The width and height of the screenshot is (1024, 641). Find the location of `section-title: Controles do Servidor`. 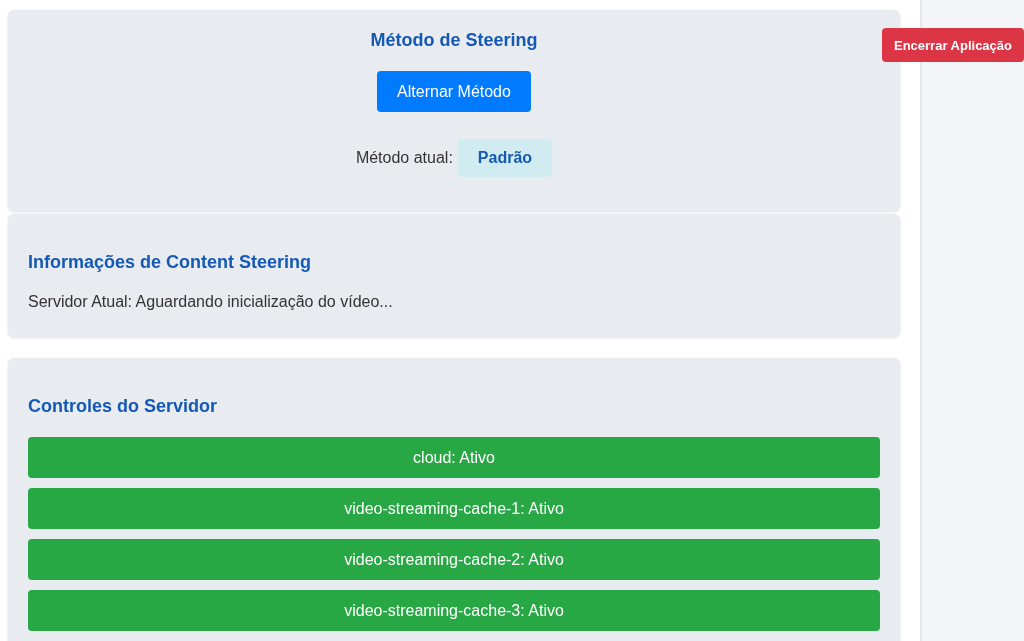

section-title: Controles do Servidor is located at coordinates (123, 406).